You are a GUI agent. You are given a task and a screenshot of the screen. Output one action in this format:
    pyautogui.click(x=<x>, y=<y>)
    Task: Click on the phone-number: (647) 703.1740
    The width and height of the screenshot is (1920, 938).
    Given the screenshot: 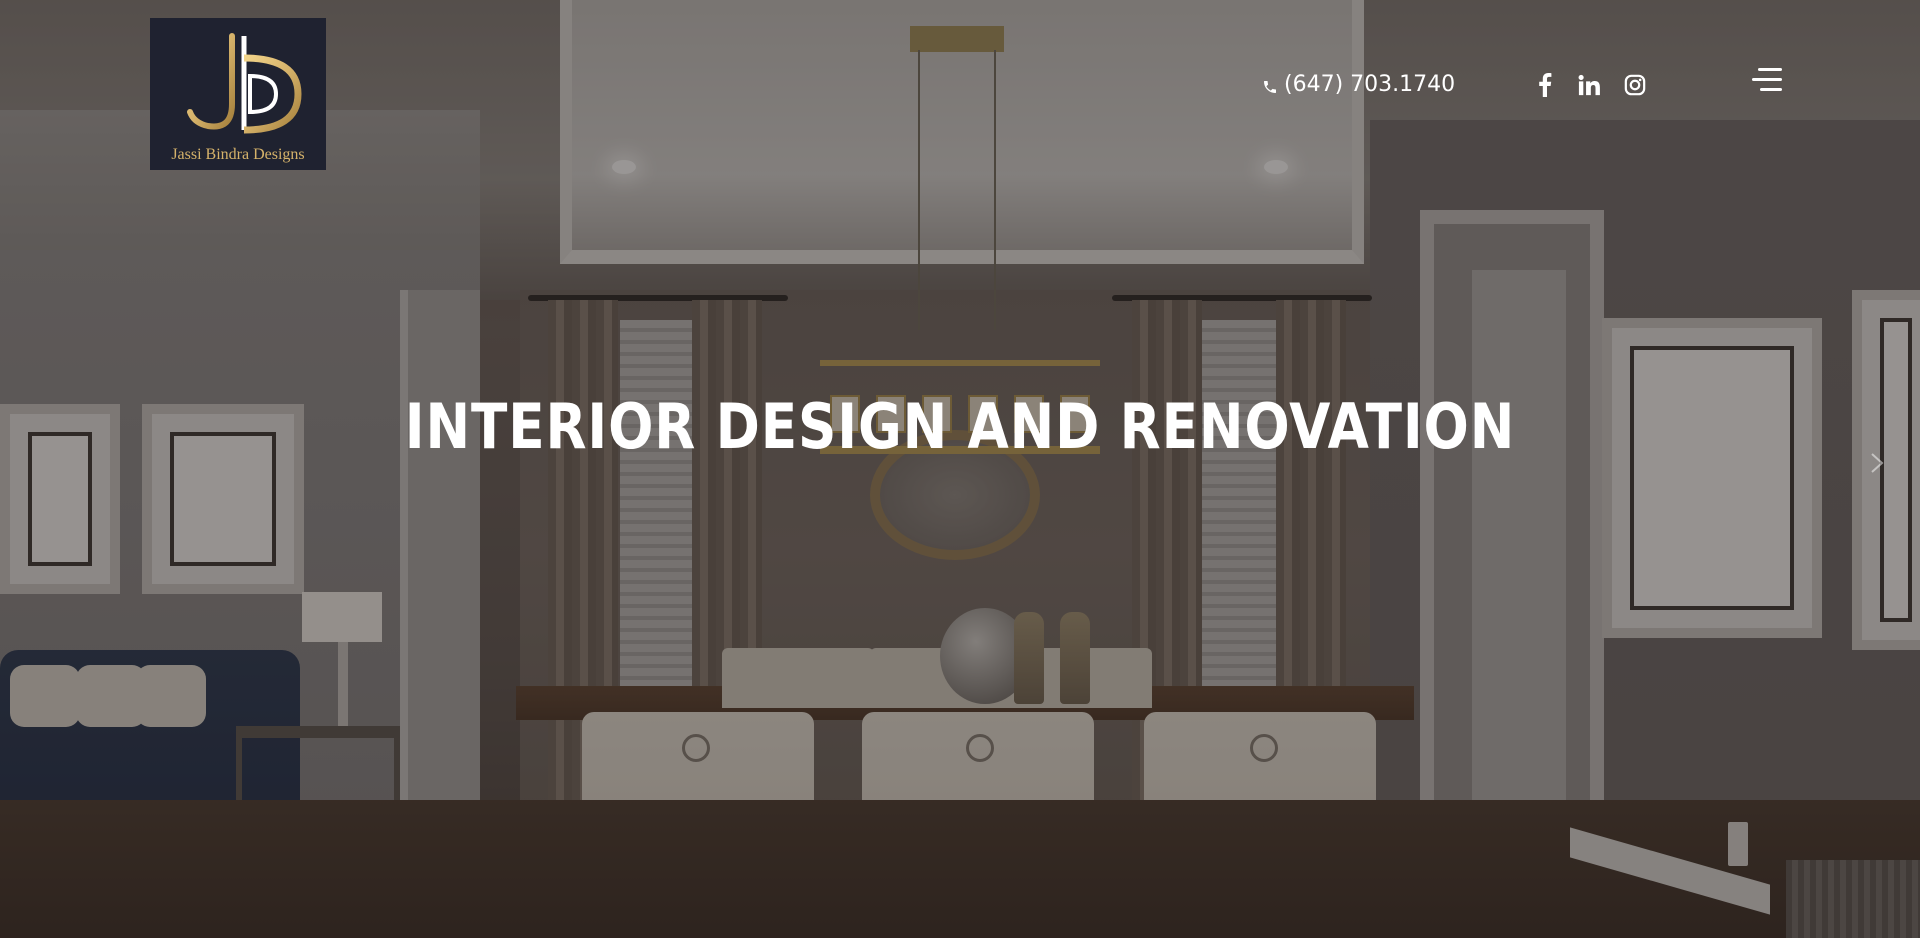 What is the action you would take?
    pyautogui.click(x=1370, y=84)
    